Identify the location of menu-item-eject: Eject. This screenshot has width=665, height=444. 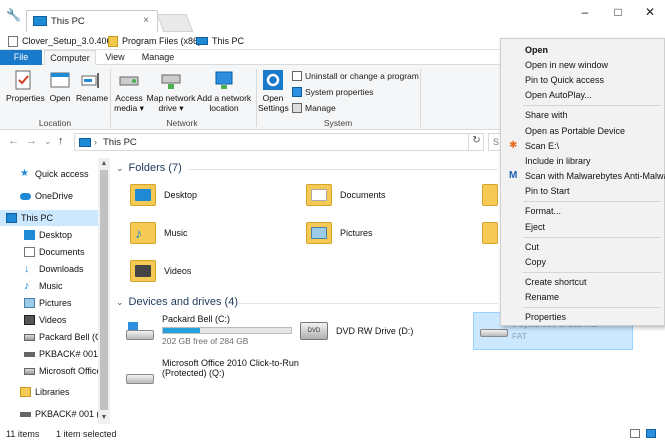
(535, 227).